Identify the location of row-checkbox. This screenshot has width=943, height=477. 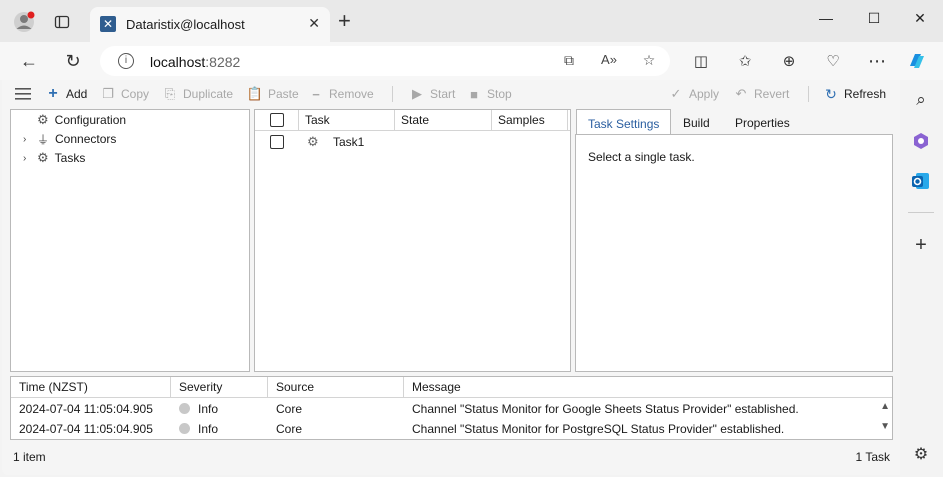
(277, 142).